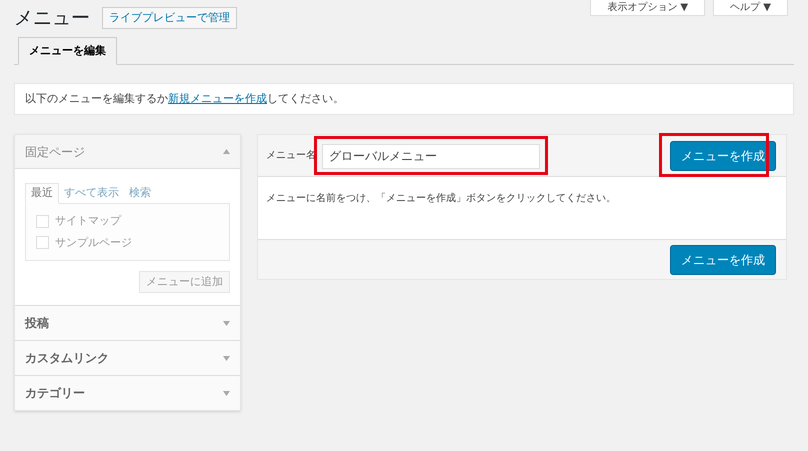 This screenshot has height=451, width=808. Describe the element at coordinates (127, 393) in the screenshot. I see `accordion-header: カテゴリー` at that location.